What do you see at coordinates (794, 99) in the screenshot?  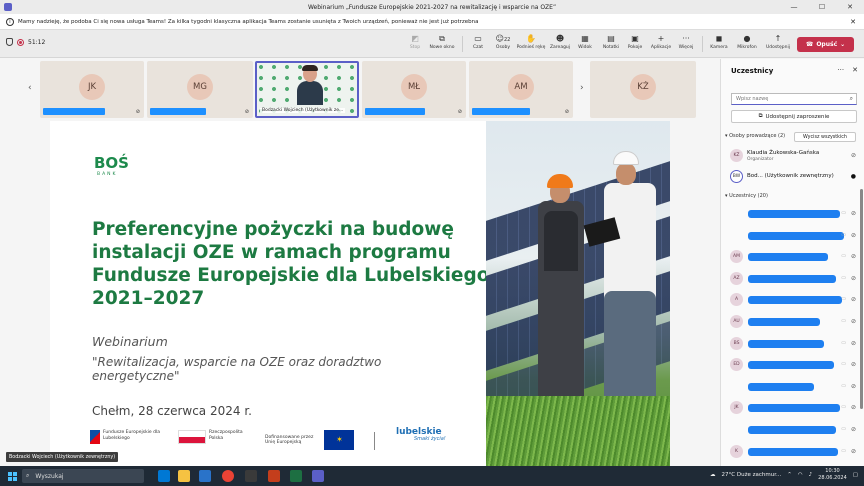 I see `participant-search-input: Wpisz nazwę ⌕` at bounding box center [794, 99].